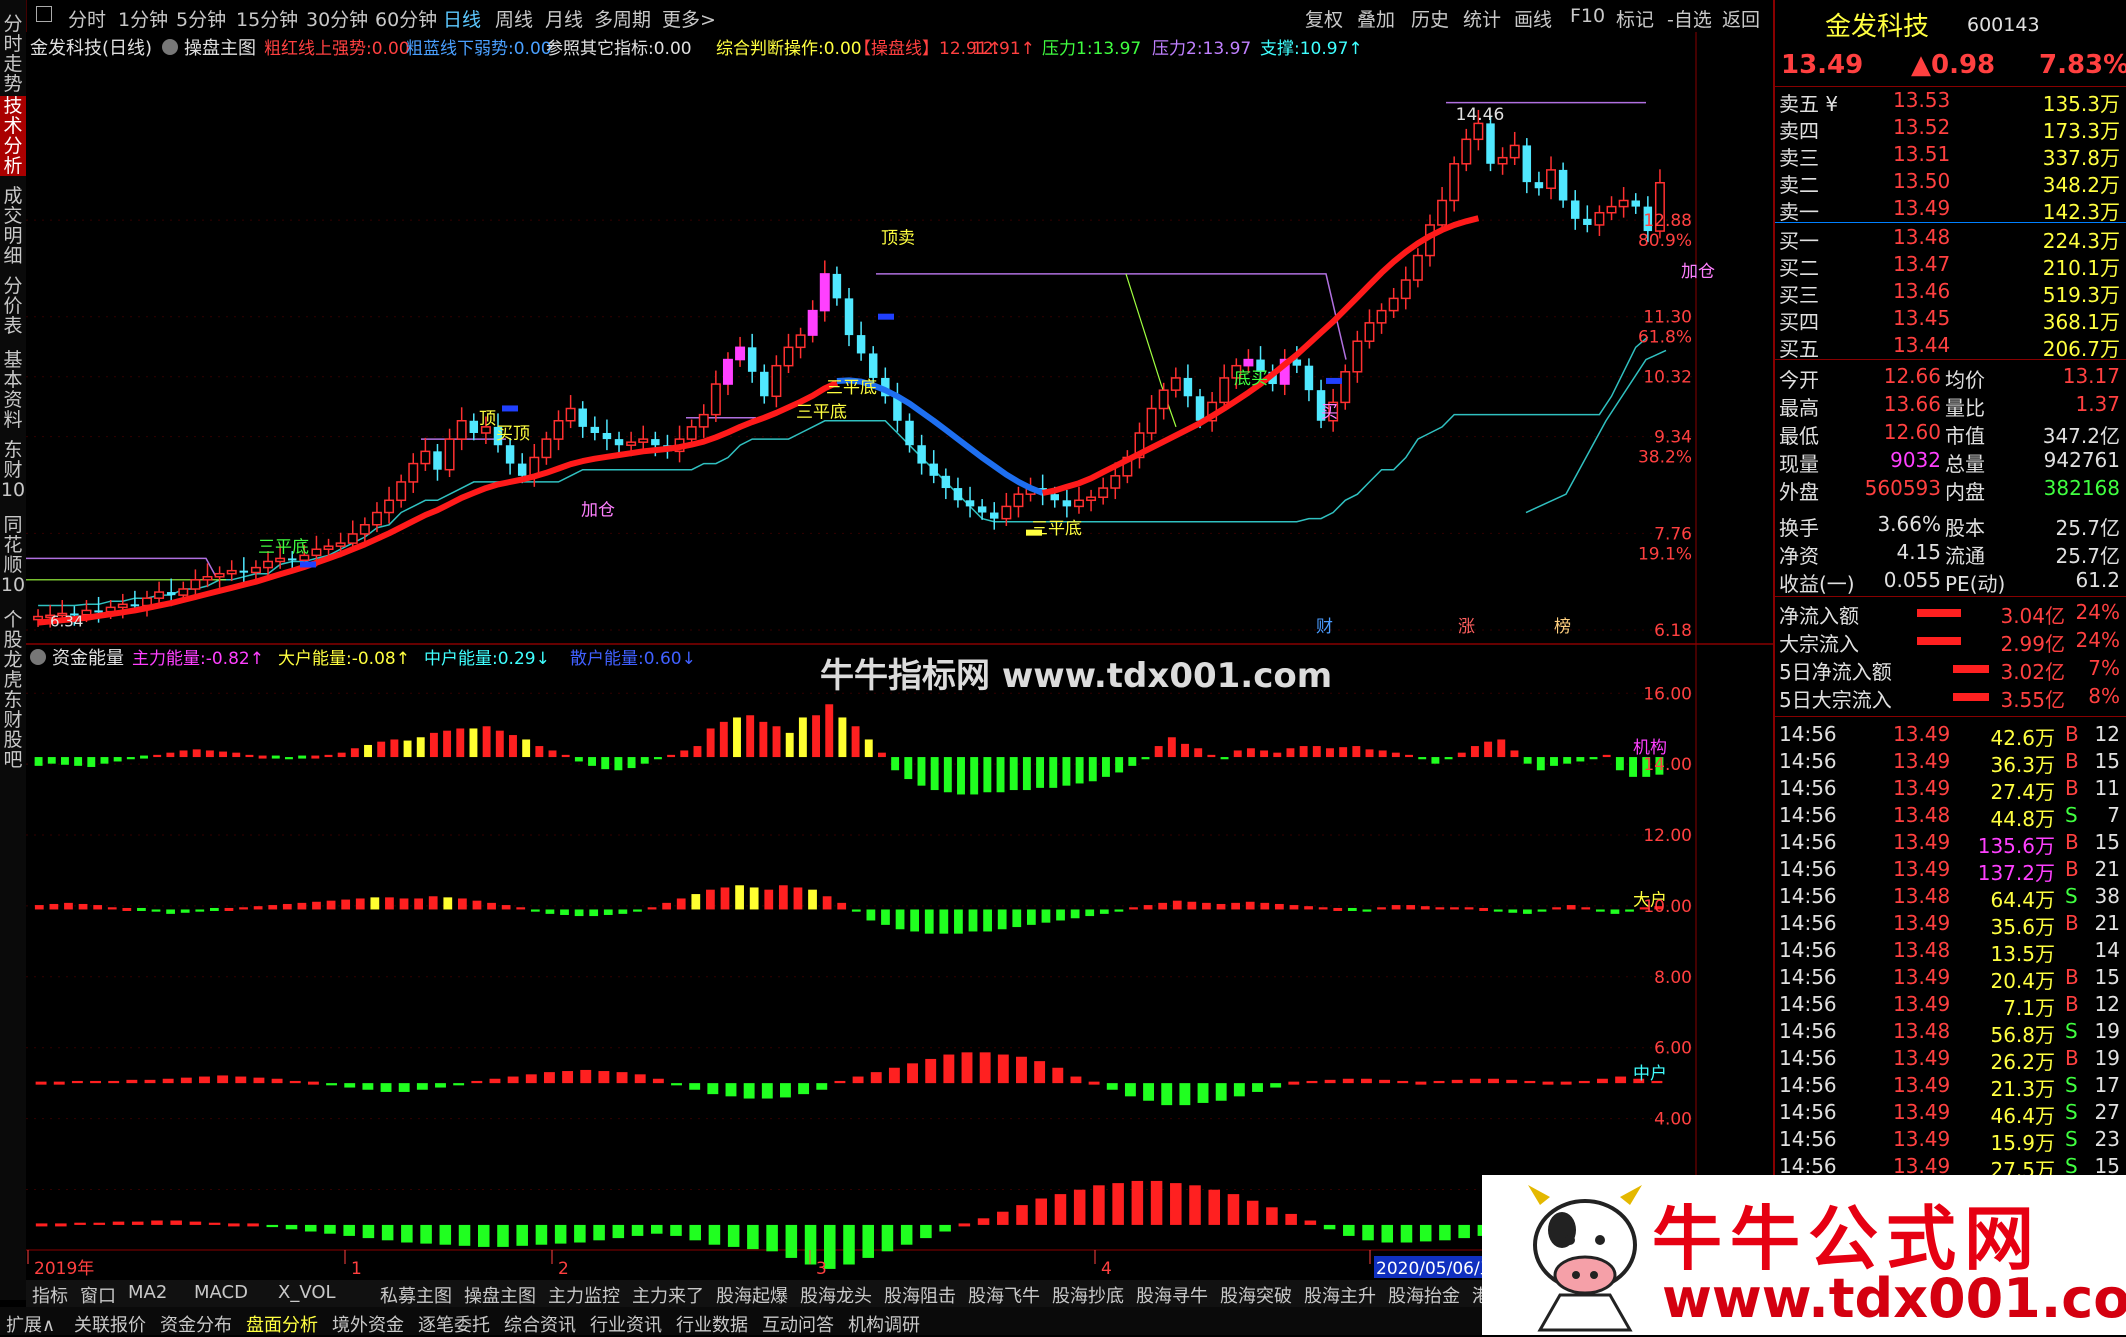 The width and height of the screenshot is (2126, 1337). Describe the element at coordinates (87, 18) in the screenshot. I see `period-tab-fenshi: 分时` at that location.